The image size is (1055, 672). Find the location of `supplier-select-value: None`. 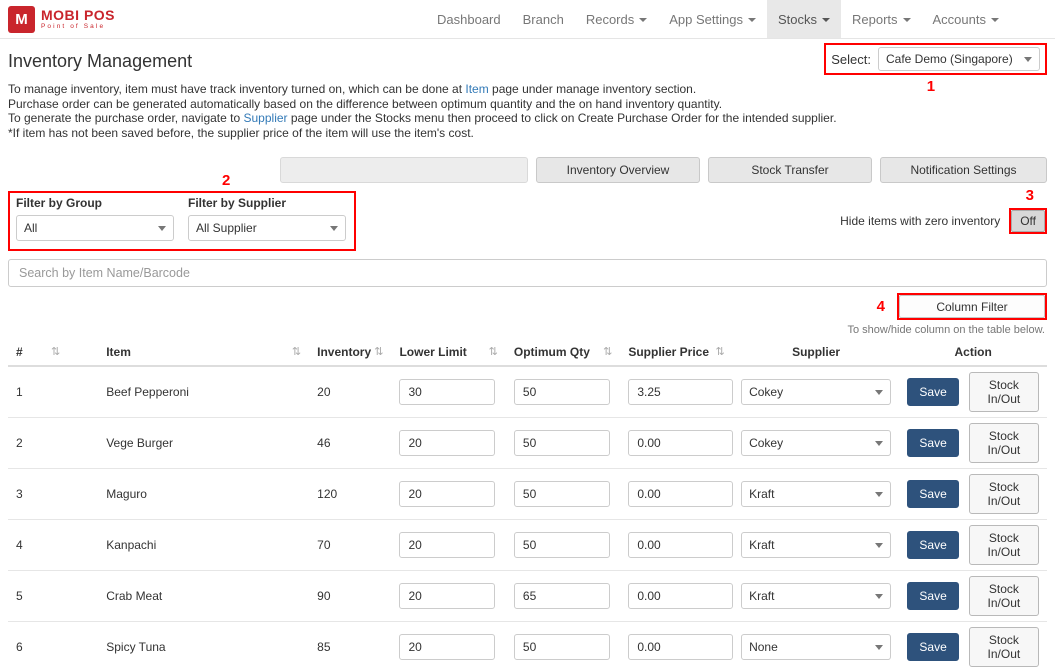

supplier-select-value: None is located at coordinates (763, 647).